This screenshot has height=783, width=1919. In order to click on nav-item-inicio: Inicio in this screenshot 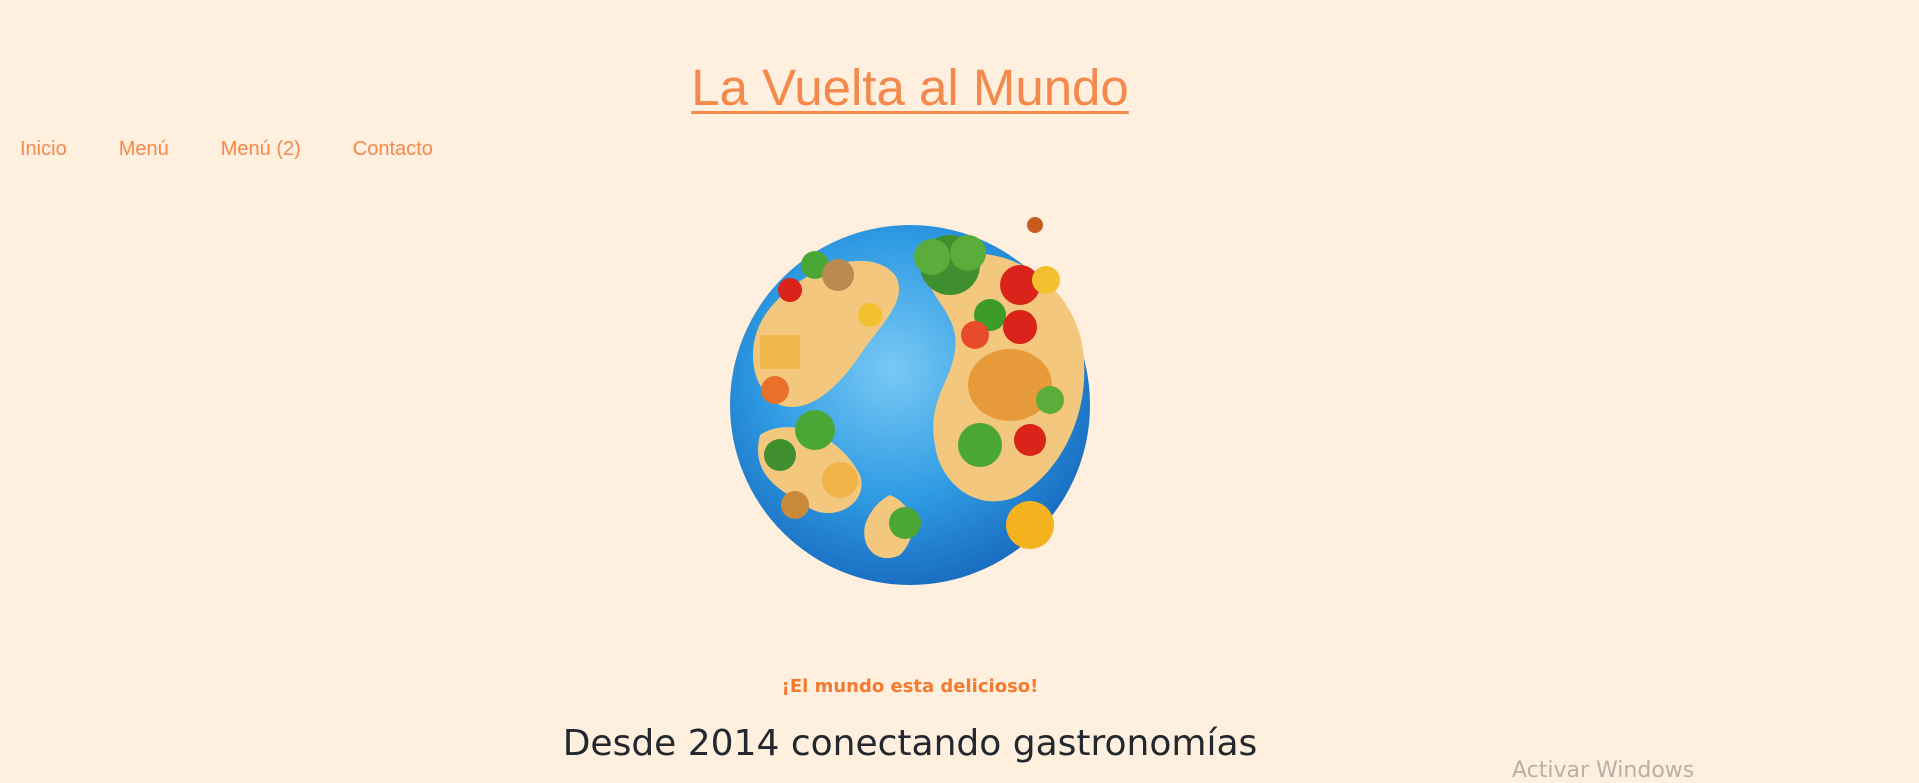, I will do `click(43, 149)`.